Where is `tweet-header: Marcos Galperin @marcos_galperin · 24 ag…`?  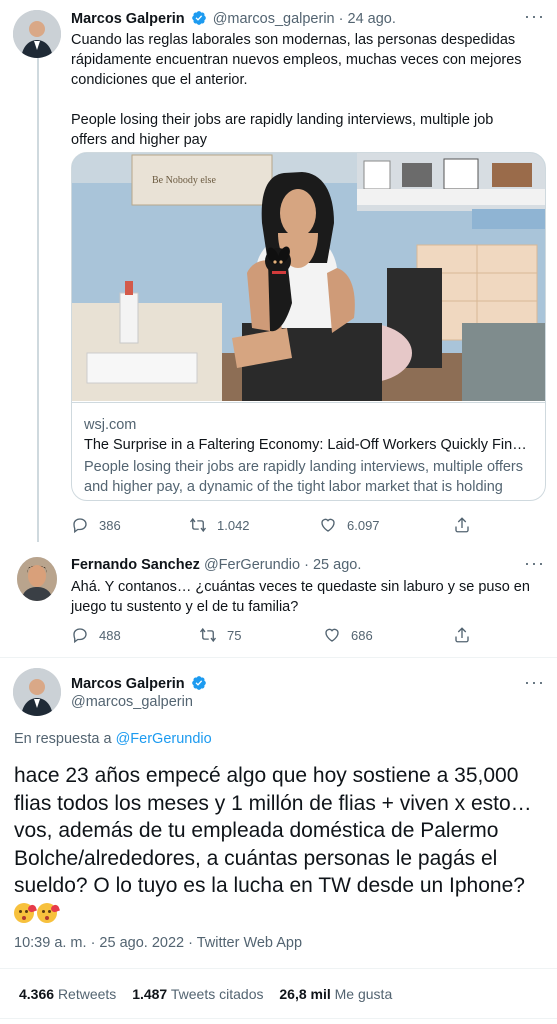
tweet-header: Marcos Galperin @marcos_galperin · 24 ag… is located at coordinates (233, 18).